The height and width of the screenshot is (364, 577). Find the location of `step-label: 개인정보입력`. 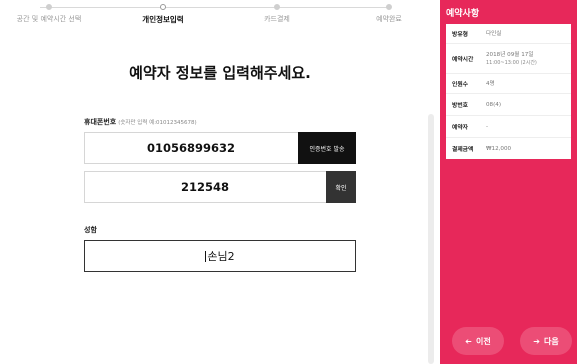

step-label: 개인정보입력 is located at coordinates (163, 19).